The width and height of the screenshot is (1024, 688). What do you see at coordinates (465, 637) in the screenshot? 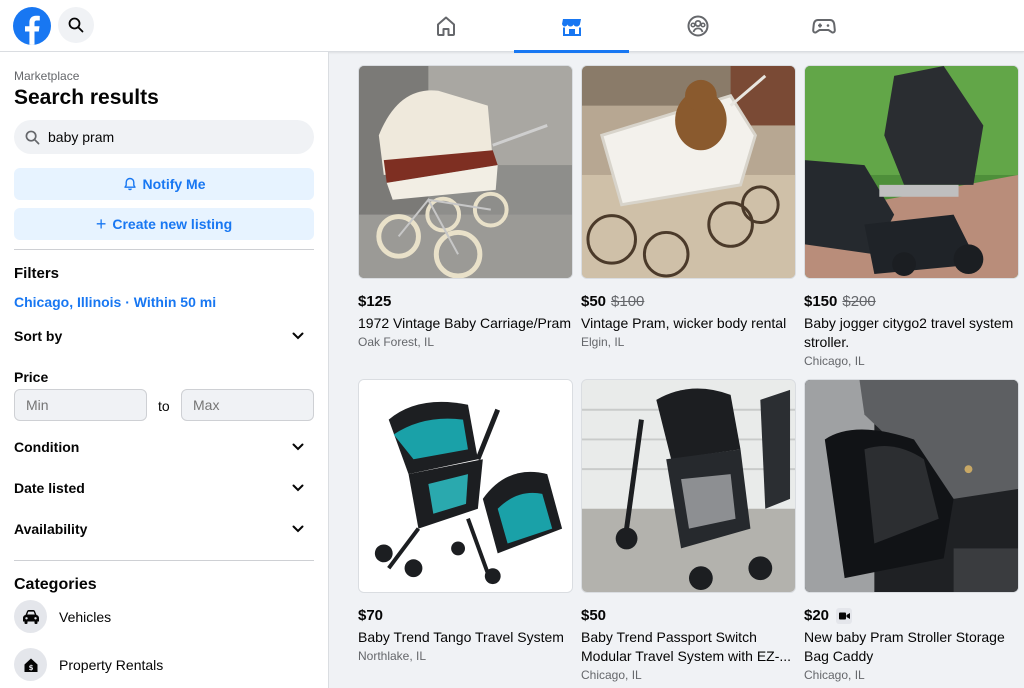
I see `listing-title: Baby Trend Tango Travel System` at bounding box center [465, 637].